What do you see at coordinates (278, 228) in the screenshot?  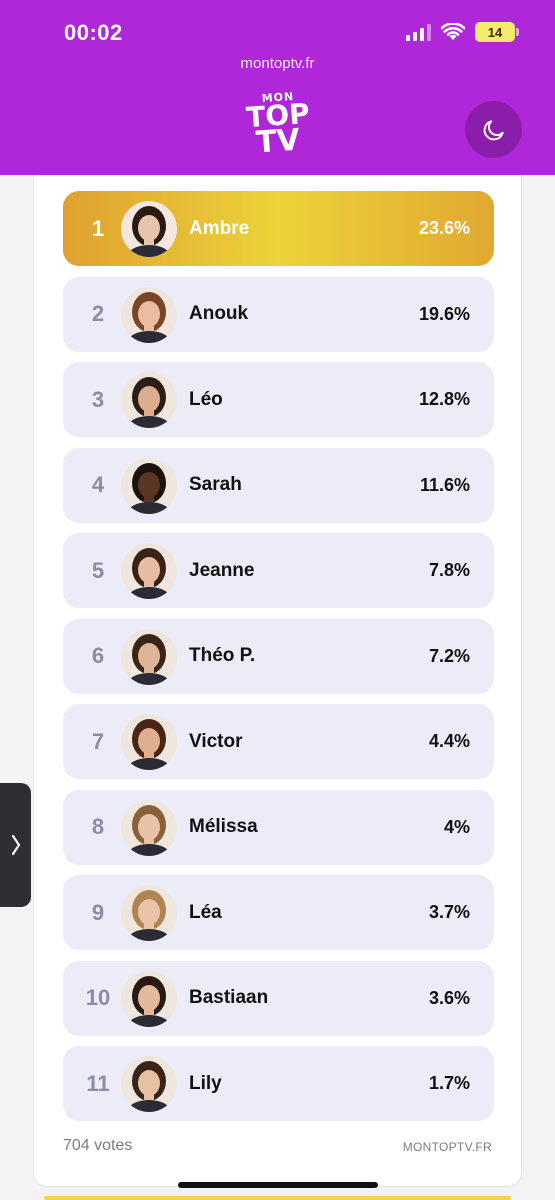 I see `ranking-row: 1 Ambre 23.6%` at bounding box center [278, 228].